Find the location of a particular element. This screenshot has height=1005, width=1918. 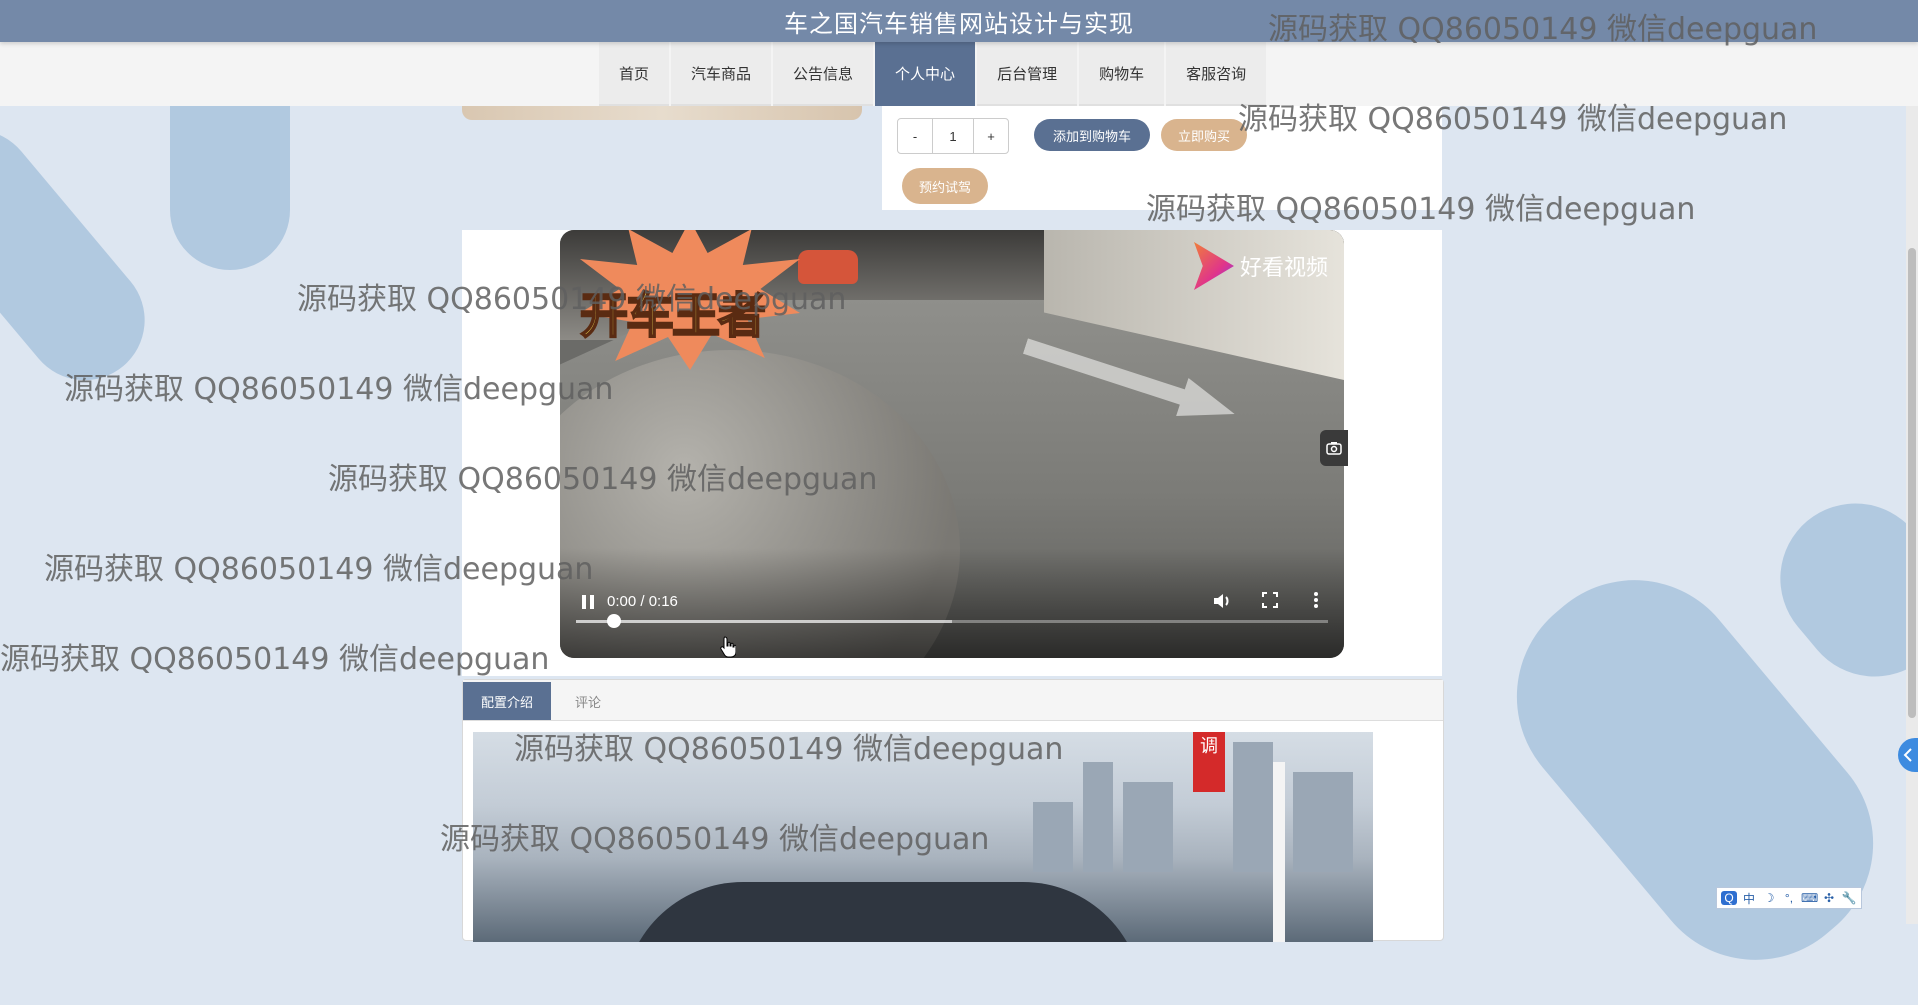

video-controls: 0:00 / 0:16 is located at coordinates (952, 618).